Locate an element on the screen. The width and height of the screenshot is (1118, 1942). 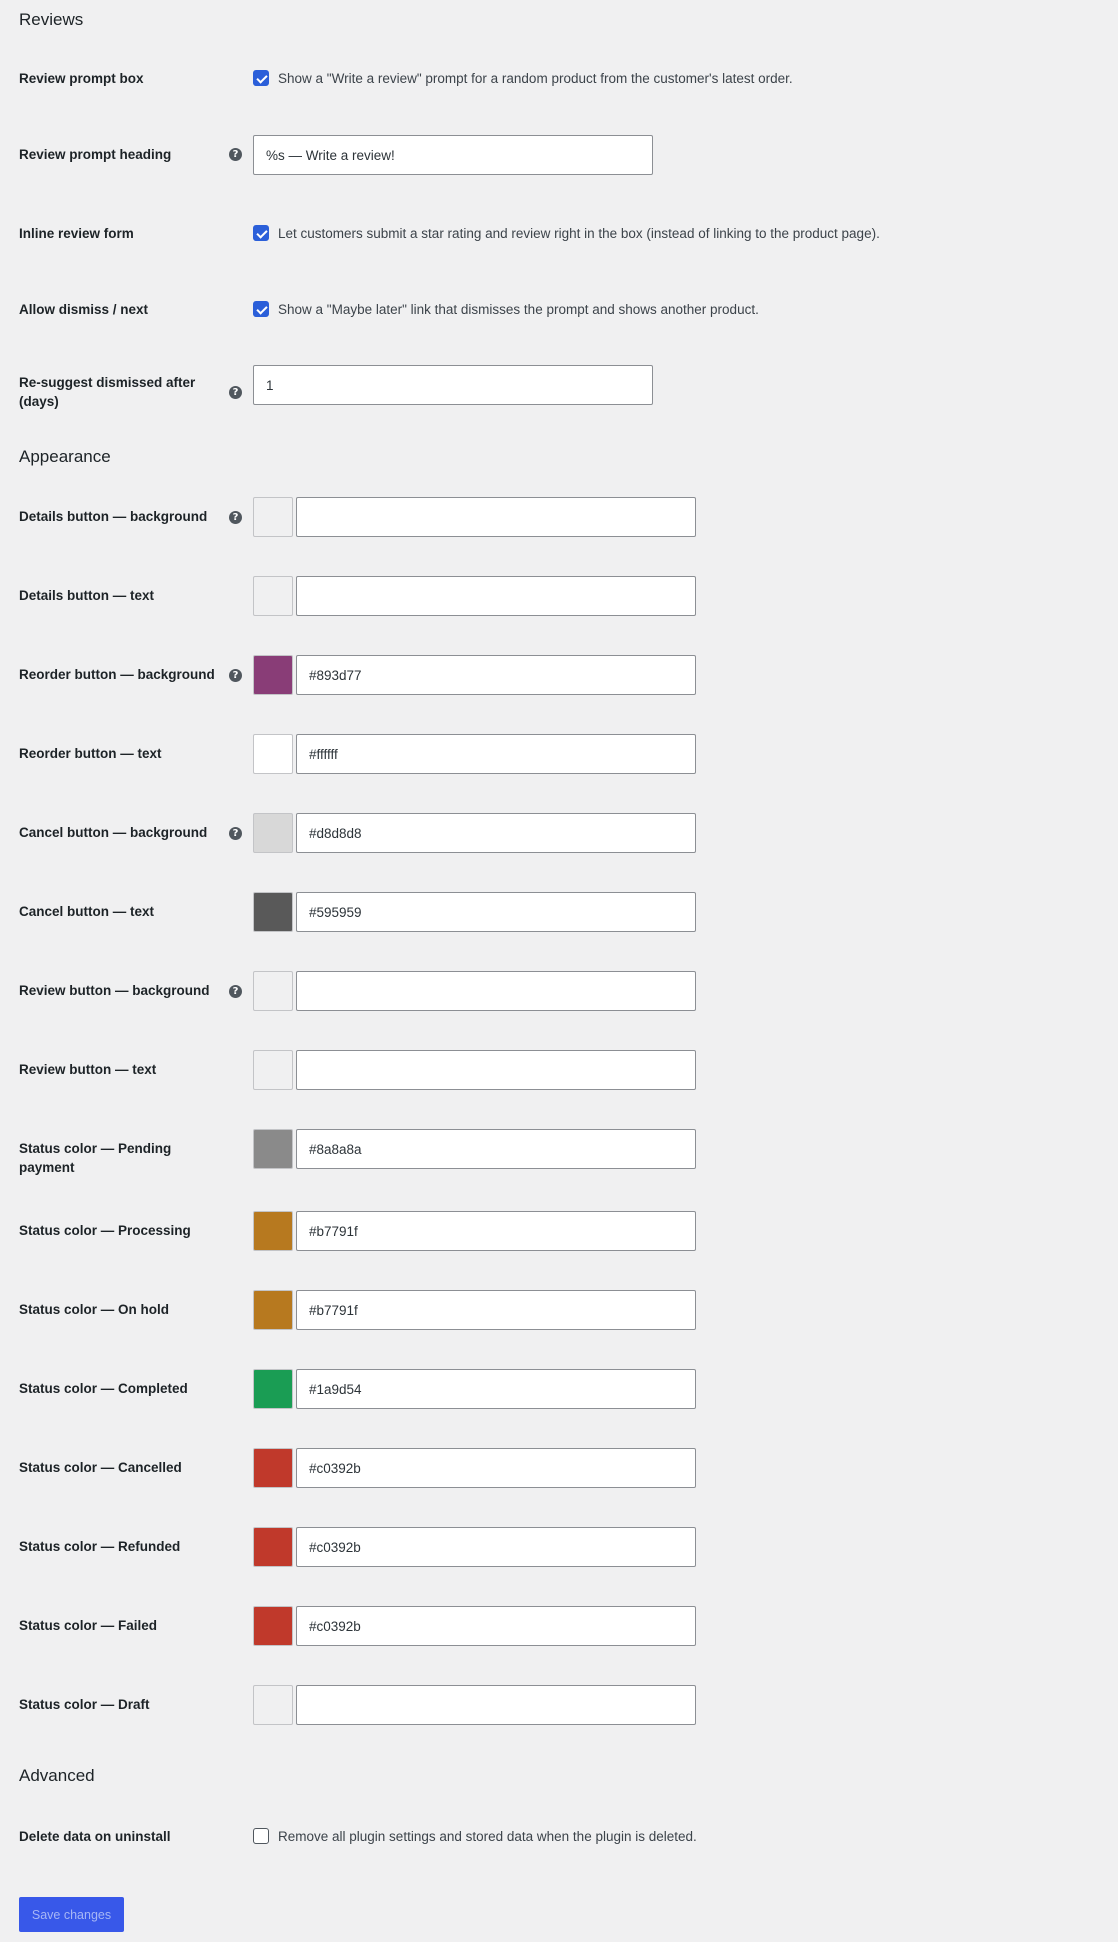
status-cancelled-input is located at coordinates (496, 1468).